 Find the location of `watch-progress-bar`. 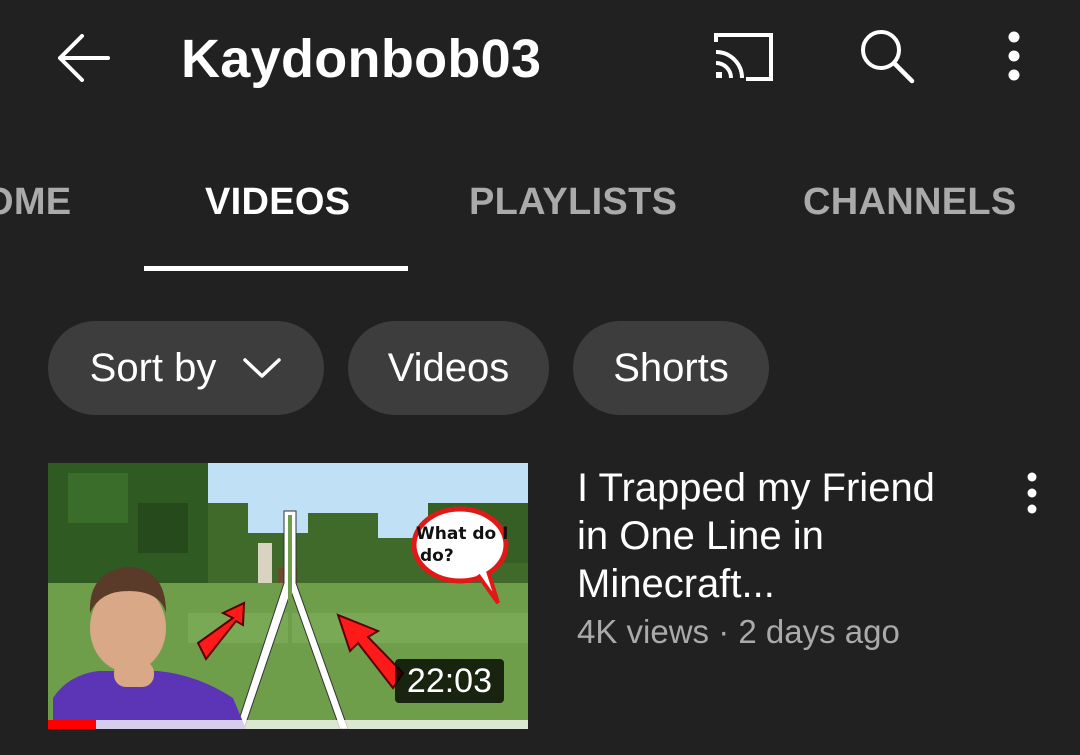

watch-progress-bar is located at coordinates (288, 724).